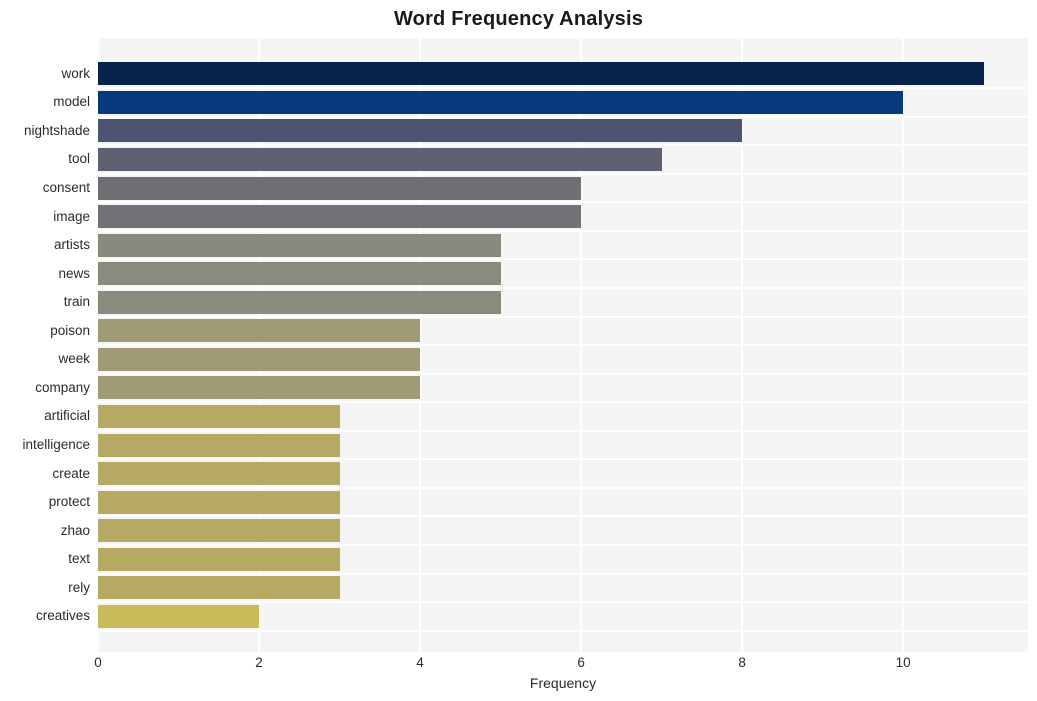  What do you see at coordinates (561, 664) in the screenshot?
I see `x-axis-tick-labels: 0 2 4 6 8 10` at bounding box center [561, 664].